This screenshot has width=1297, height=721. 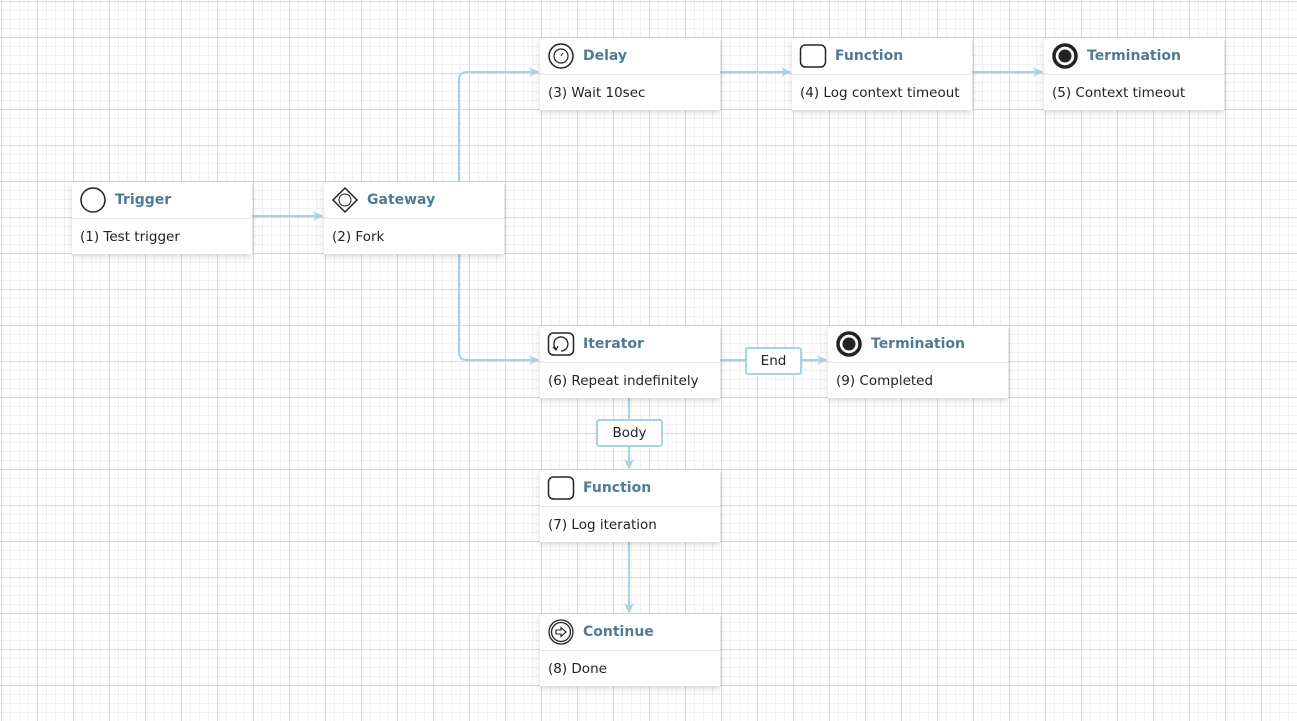 I want to click on edge-gateway-to-delay, so click(x=498, y=124).